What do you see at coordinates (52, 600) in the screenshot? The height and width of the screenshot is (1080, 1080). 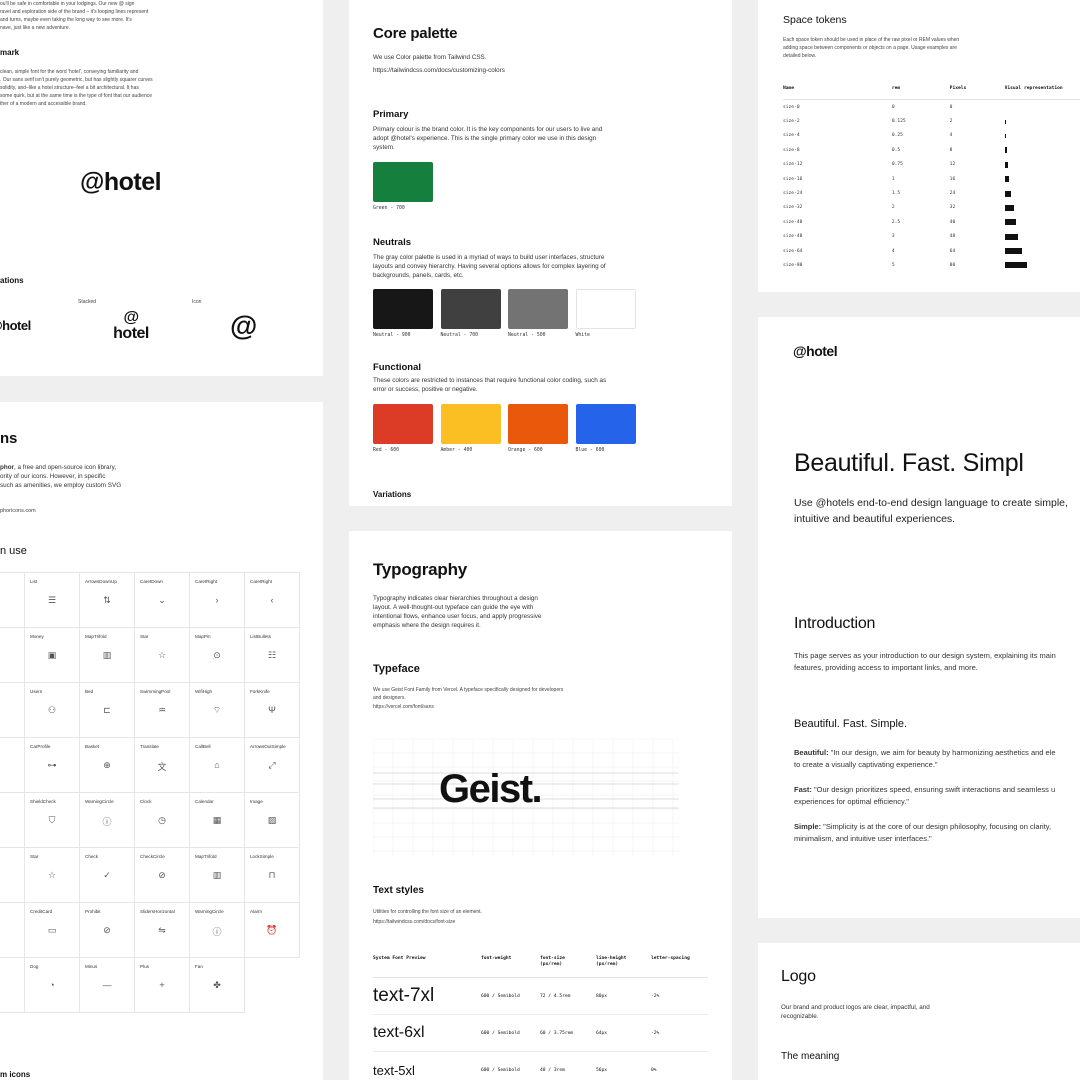 I see `icon-cell: List ☰` at bounding box center [52, 600].